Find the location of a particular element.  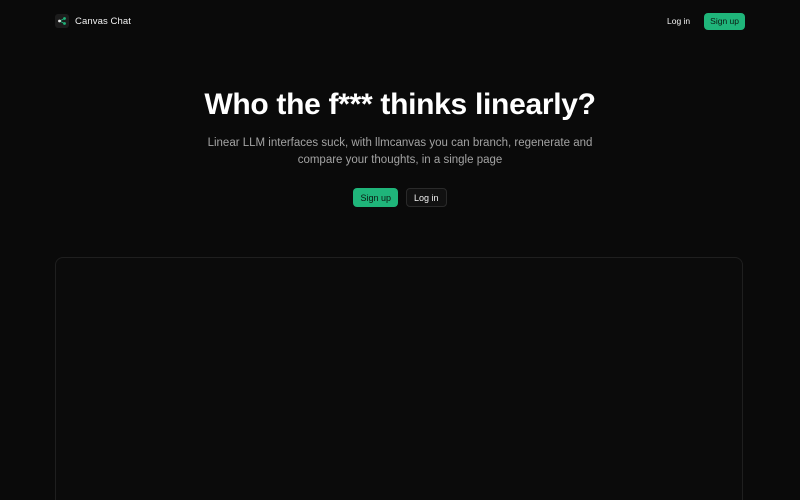

header-nav: Log in Sign up is located at coordinates (705, 21).